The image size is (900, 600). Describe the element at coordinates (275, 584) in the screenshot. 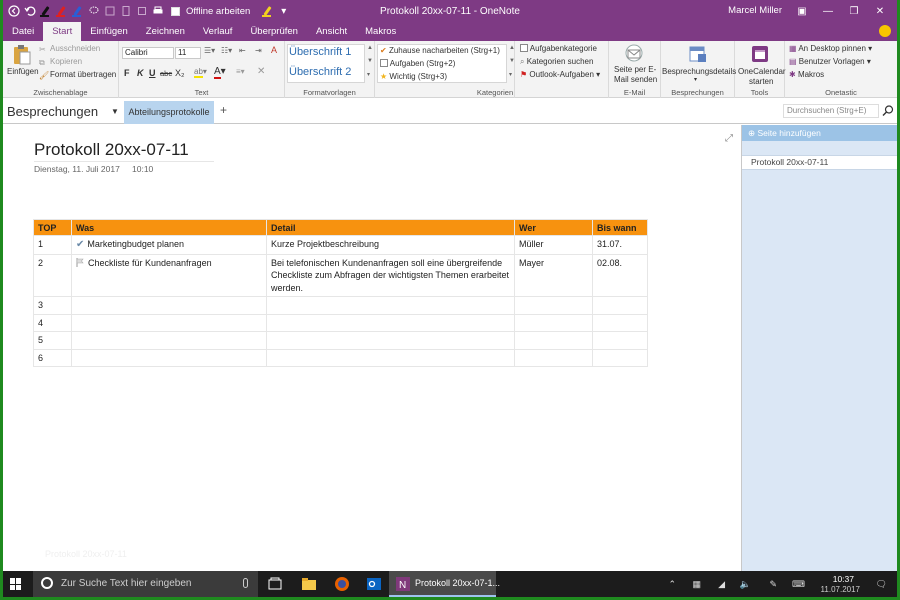

I see `task-view-icon` at that location.